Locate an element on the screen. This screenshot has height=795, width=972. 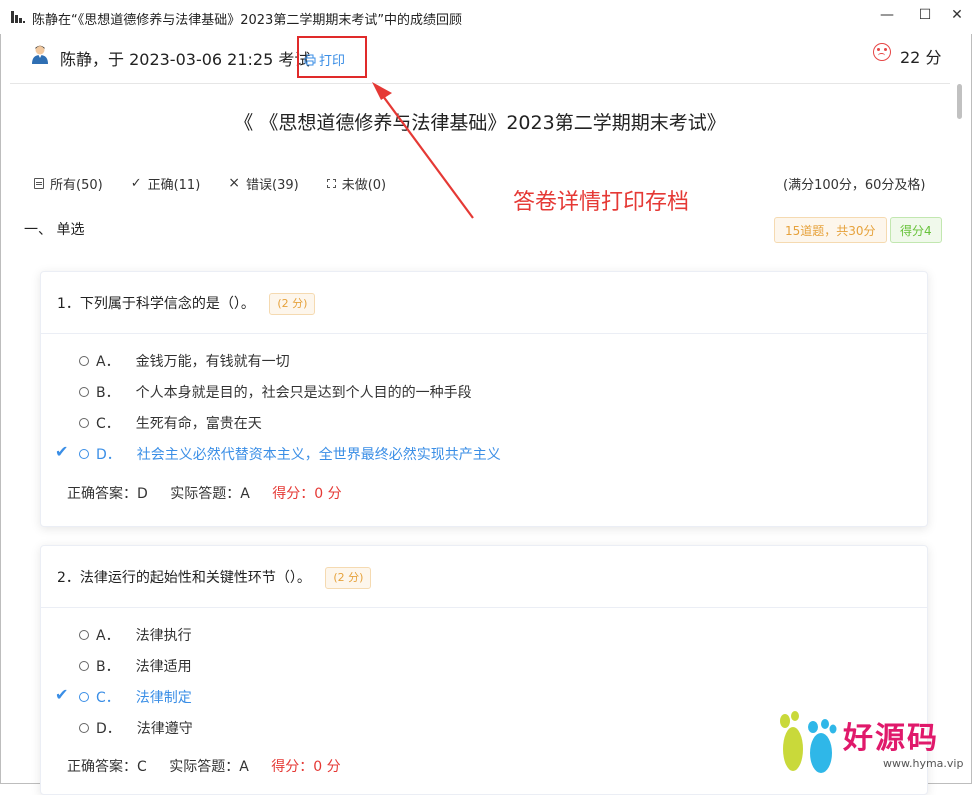
question-stem: 1．下列属于科学信念的是（）。 is located at coordinates (156, 304).